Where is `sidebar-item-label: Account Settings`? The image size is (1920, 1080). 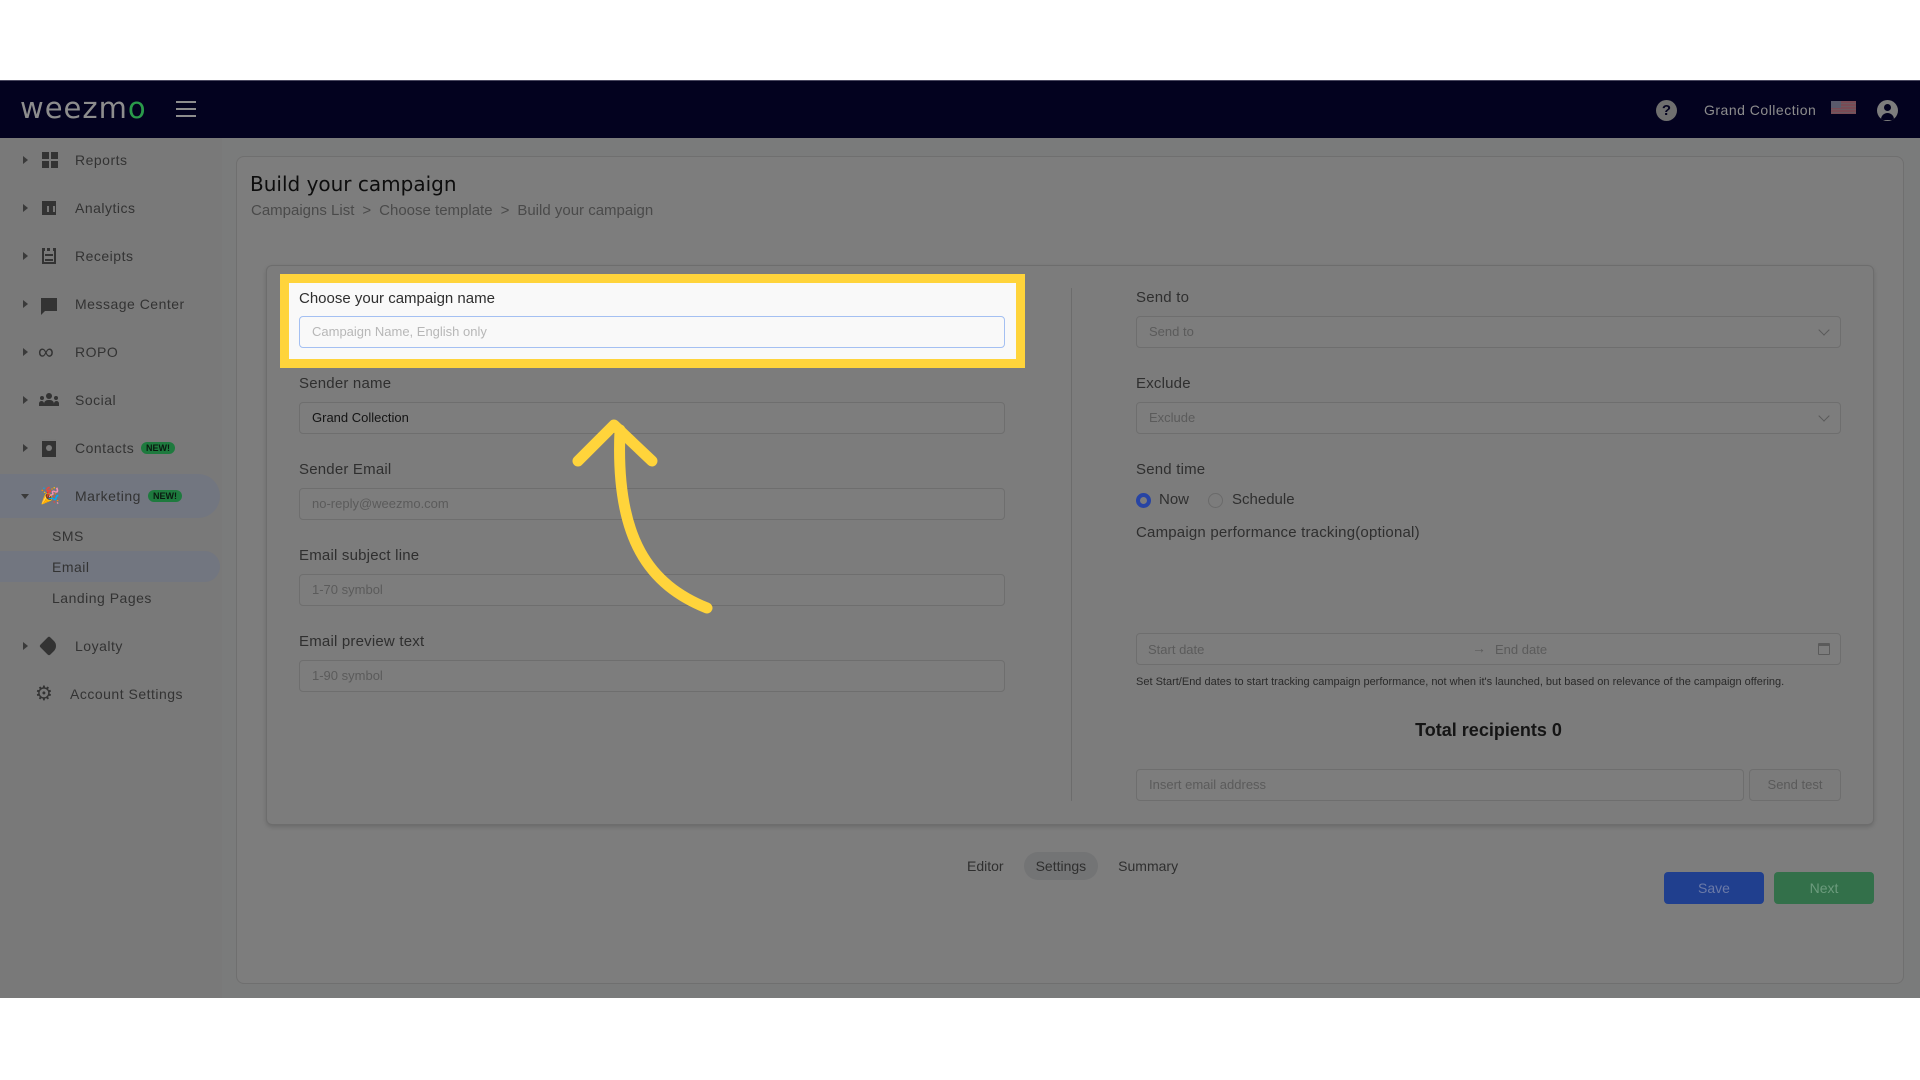 sidebar-item-label: Account Settings is located at coordinates (127, 694).